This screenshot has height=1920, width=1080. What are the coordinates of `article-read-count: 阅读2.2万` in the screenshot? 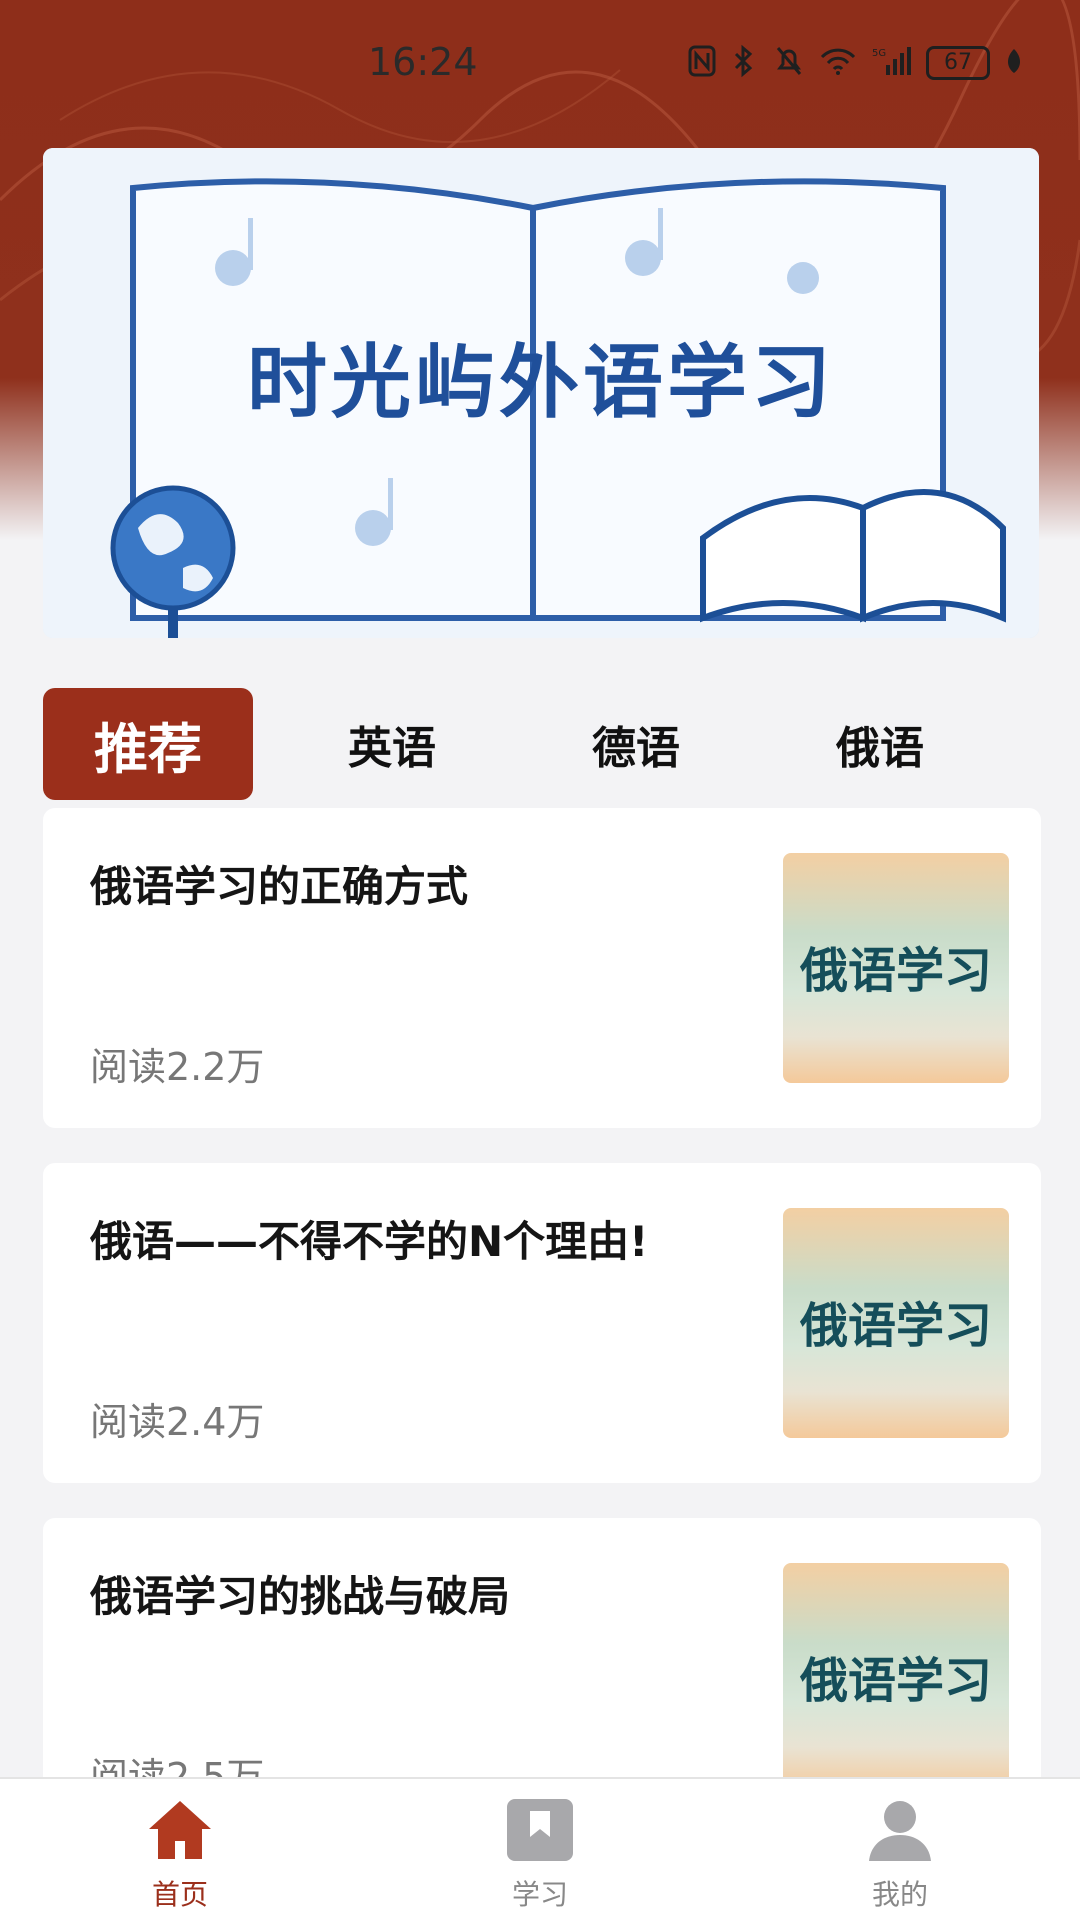 It's located at (177, 1067).